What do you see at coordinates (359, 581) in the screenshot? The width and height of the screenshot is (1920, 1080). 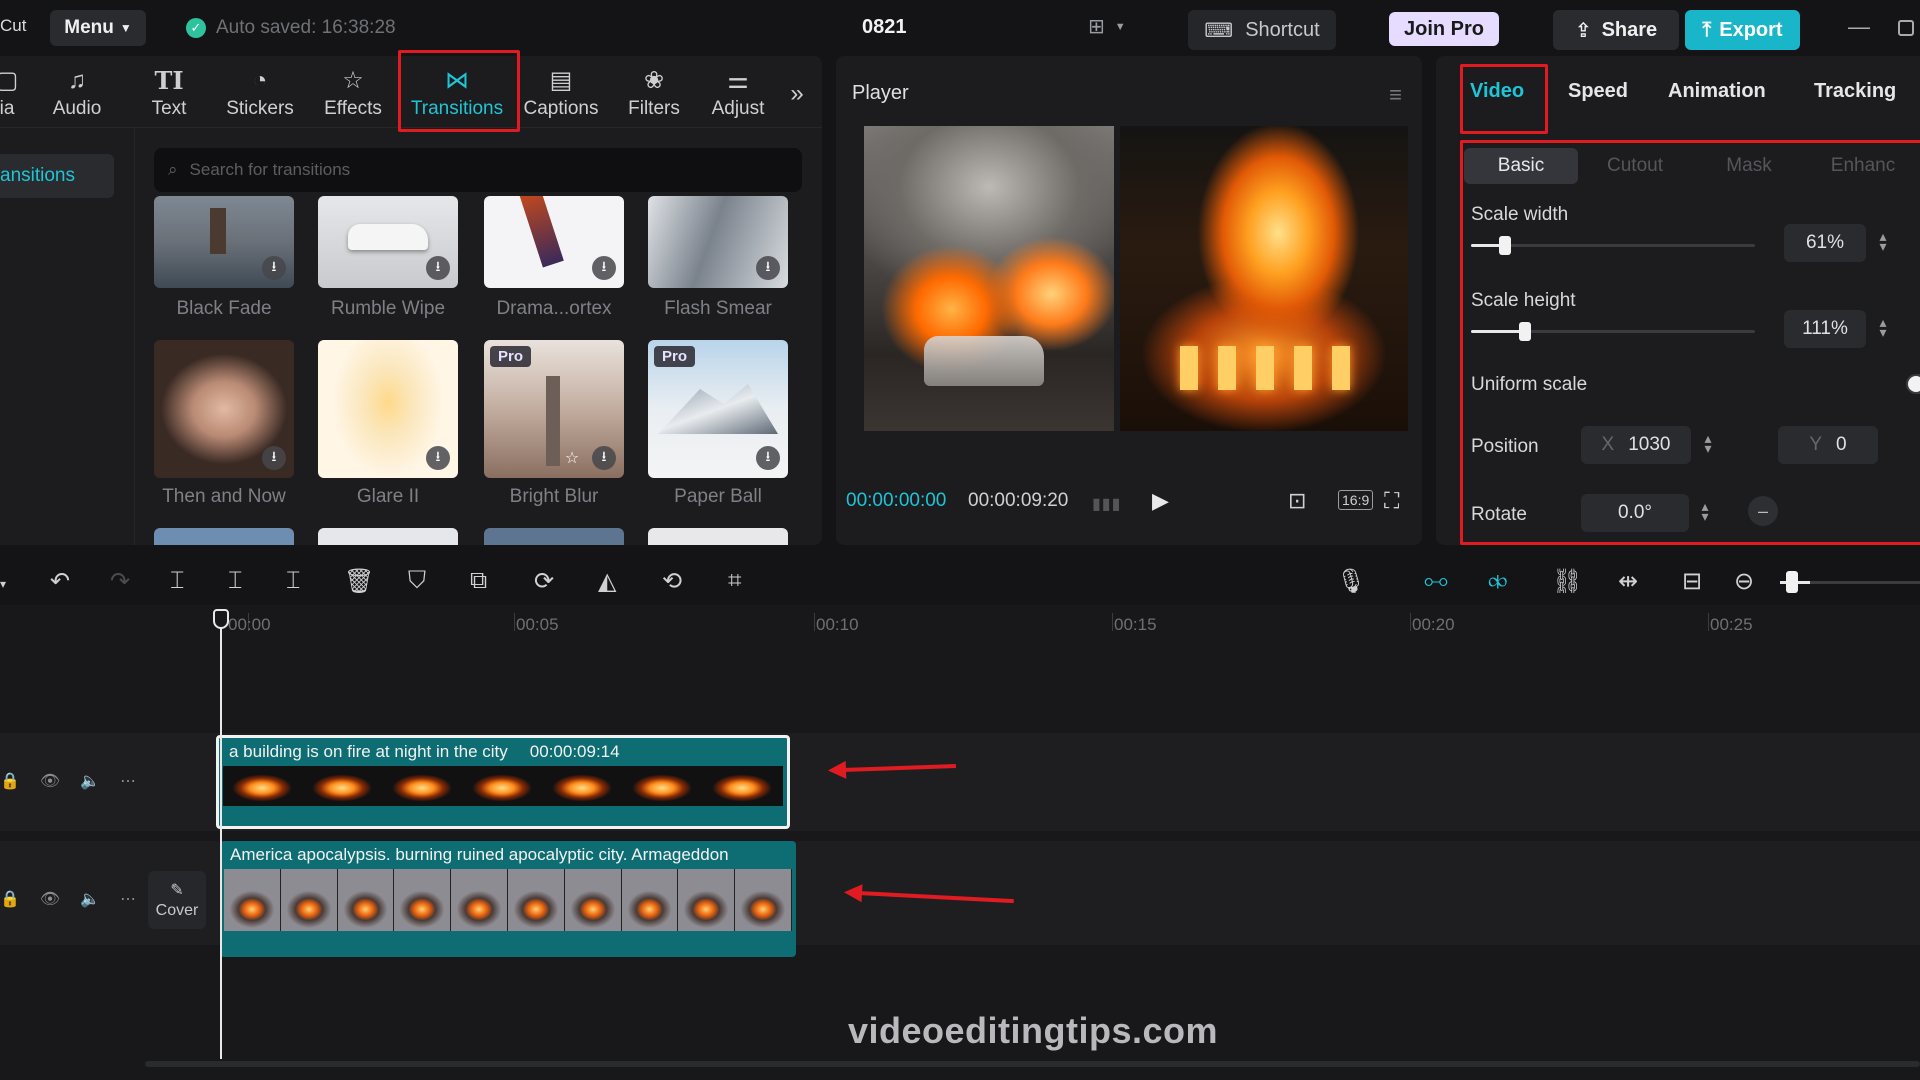 I see `delete-icon: 🗑` at bounding box center [359, 581].